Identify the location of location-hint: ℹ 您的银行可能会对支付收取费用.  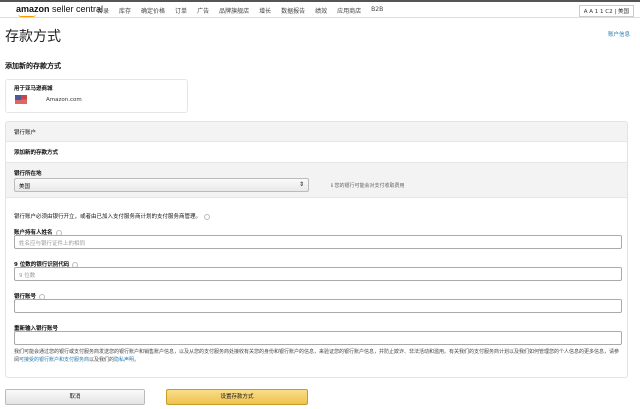
(368, 186).